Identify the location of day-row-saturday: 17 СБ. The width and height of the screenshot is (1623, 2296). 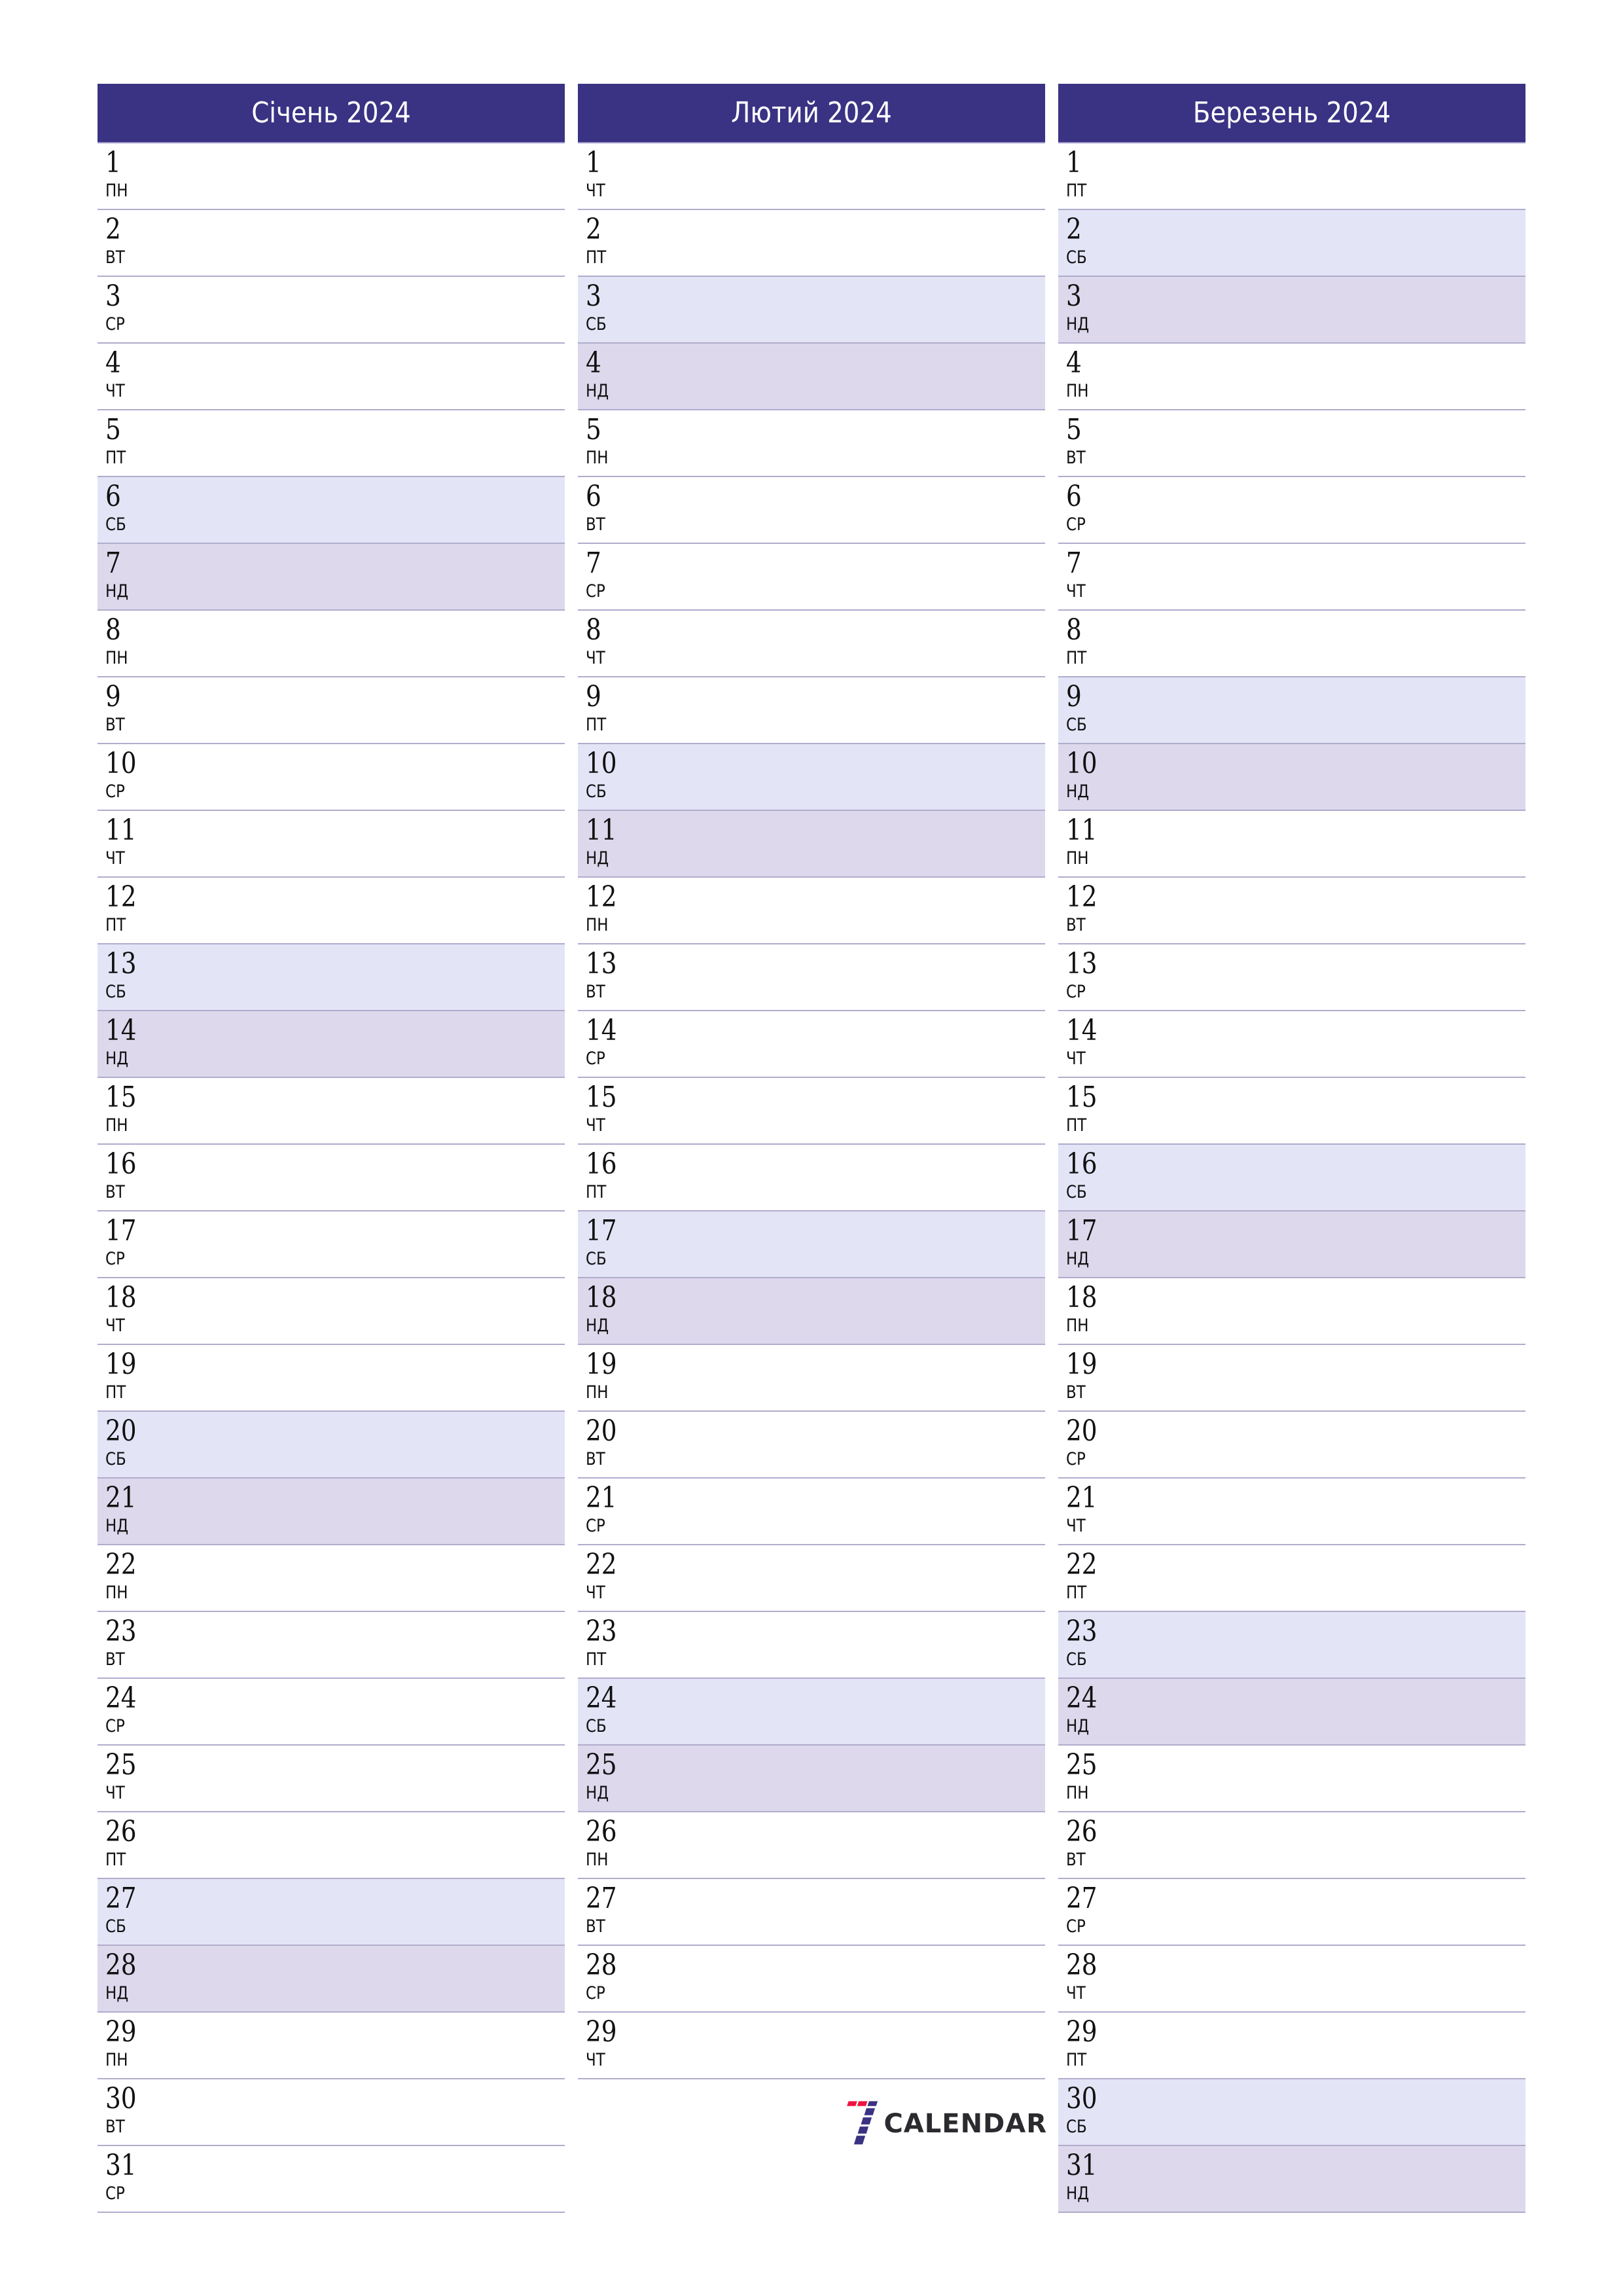
(811, 1244).